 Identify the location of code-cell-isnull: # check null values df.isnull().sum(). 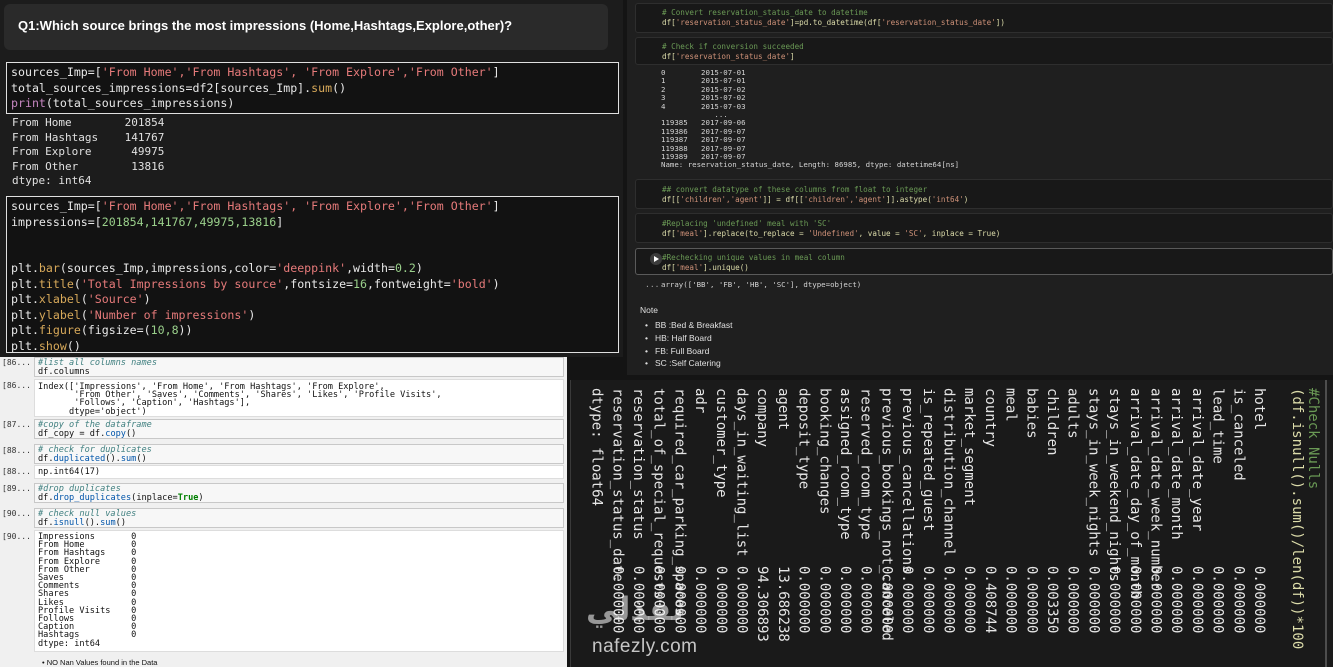
(299, 518).